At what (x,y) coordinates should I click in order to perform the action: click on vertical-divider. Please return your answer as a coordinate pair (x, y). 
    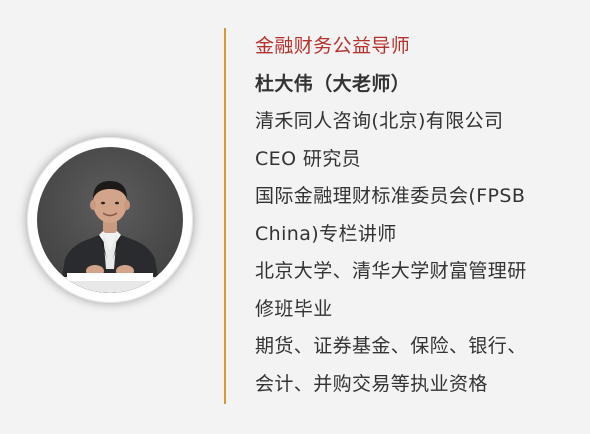
    Looking at the image, I should click on (225, 216).